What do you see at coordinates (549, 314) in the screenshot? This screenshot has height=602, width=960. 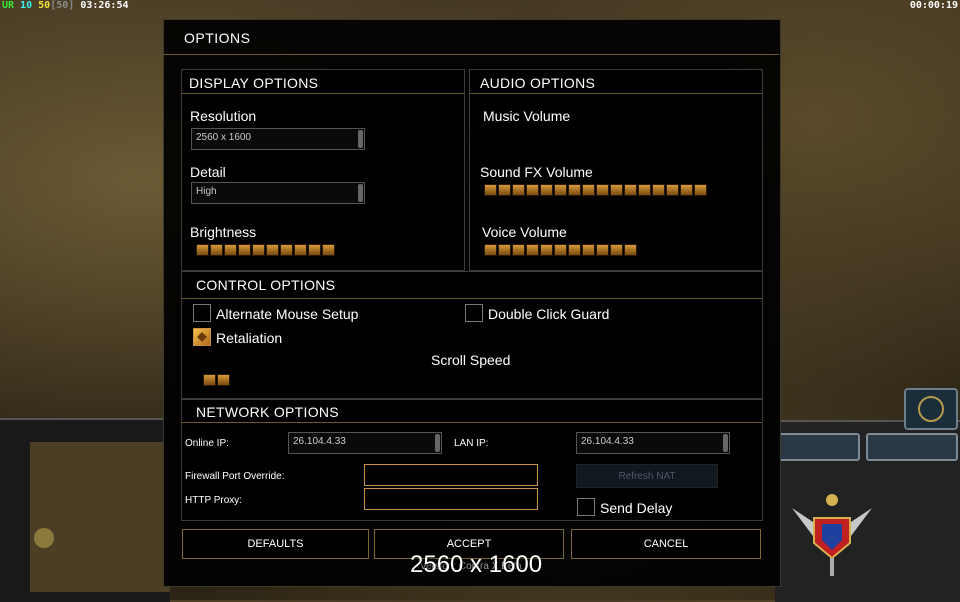 I see `double-click-guard-label: Double Click Guard` at bounding box center [549, 314].